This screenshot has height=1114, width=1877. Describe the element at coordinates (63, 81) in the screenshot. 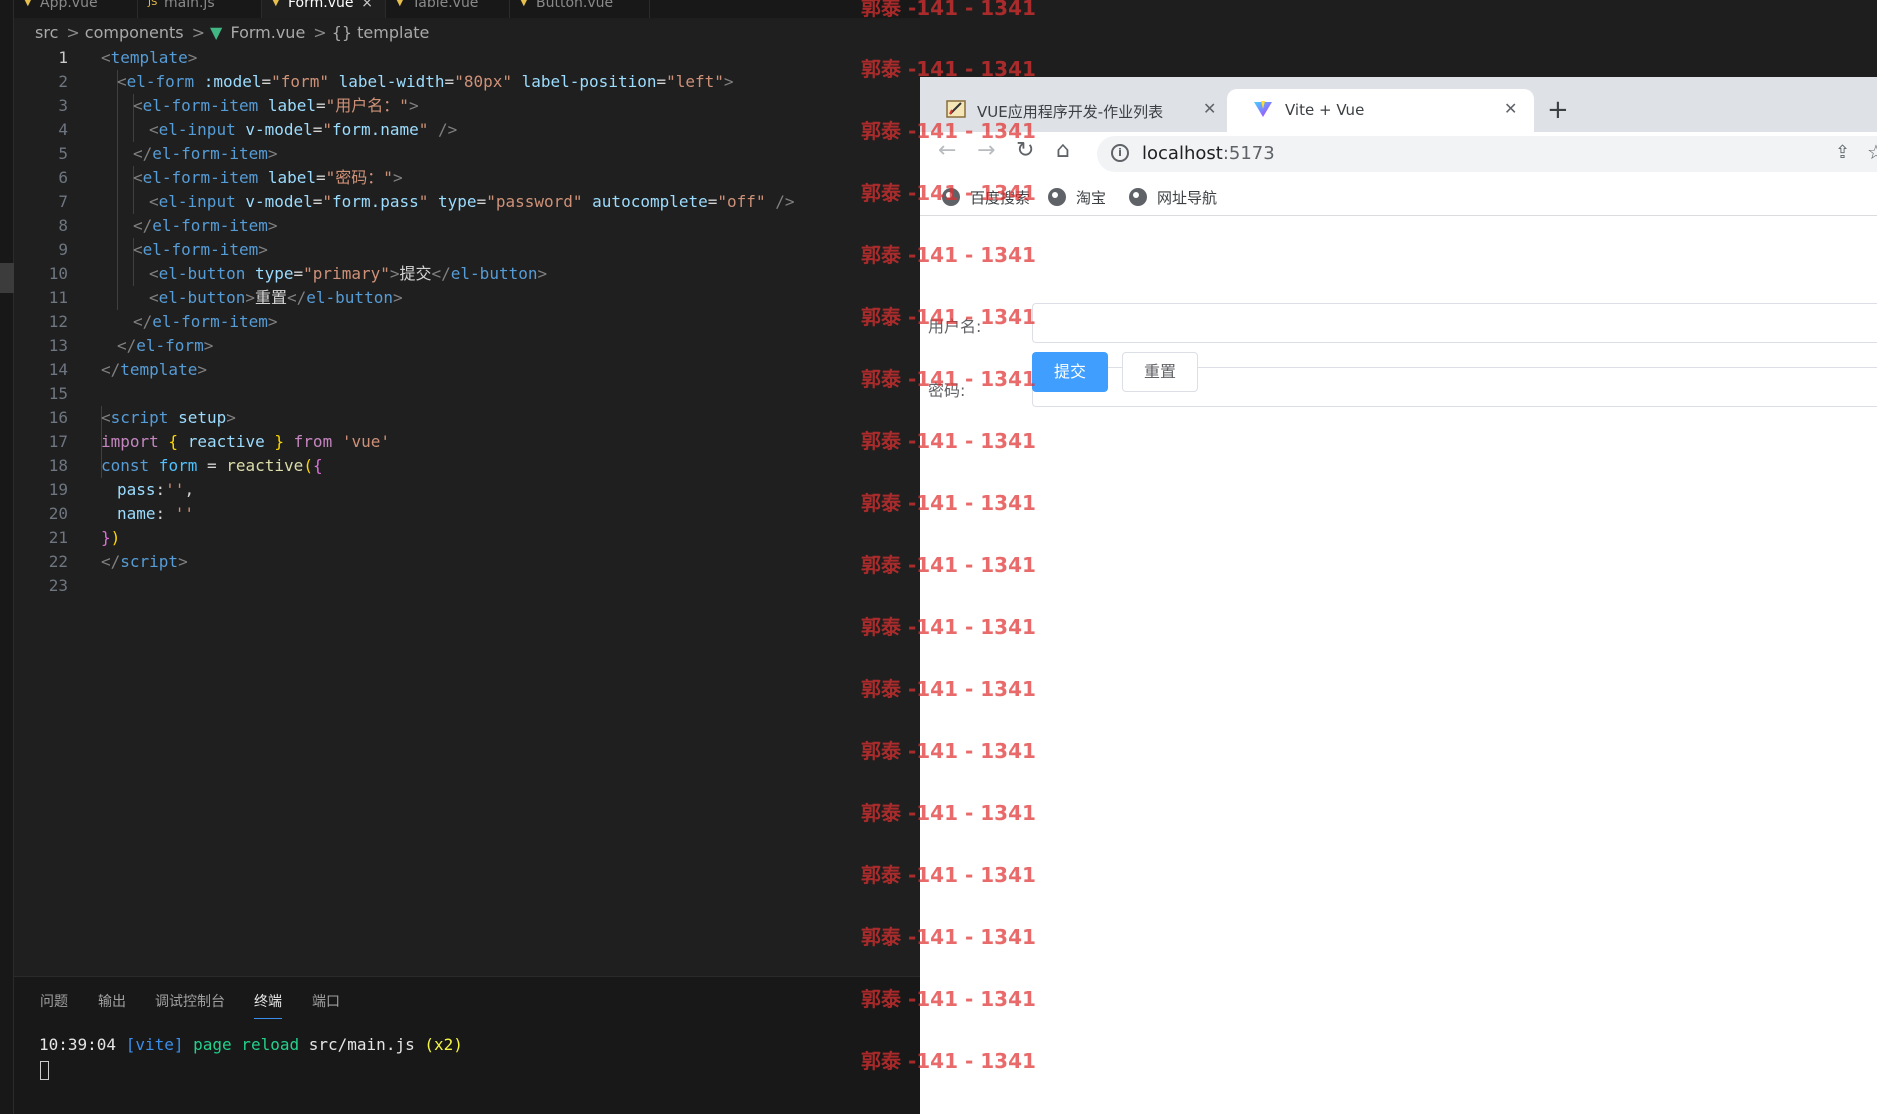

I see `line-number: 2` at that location.